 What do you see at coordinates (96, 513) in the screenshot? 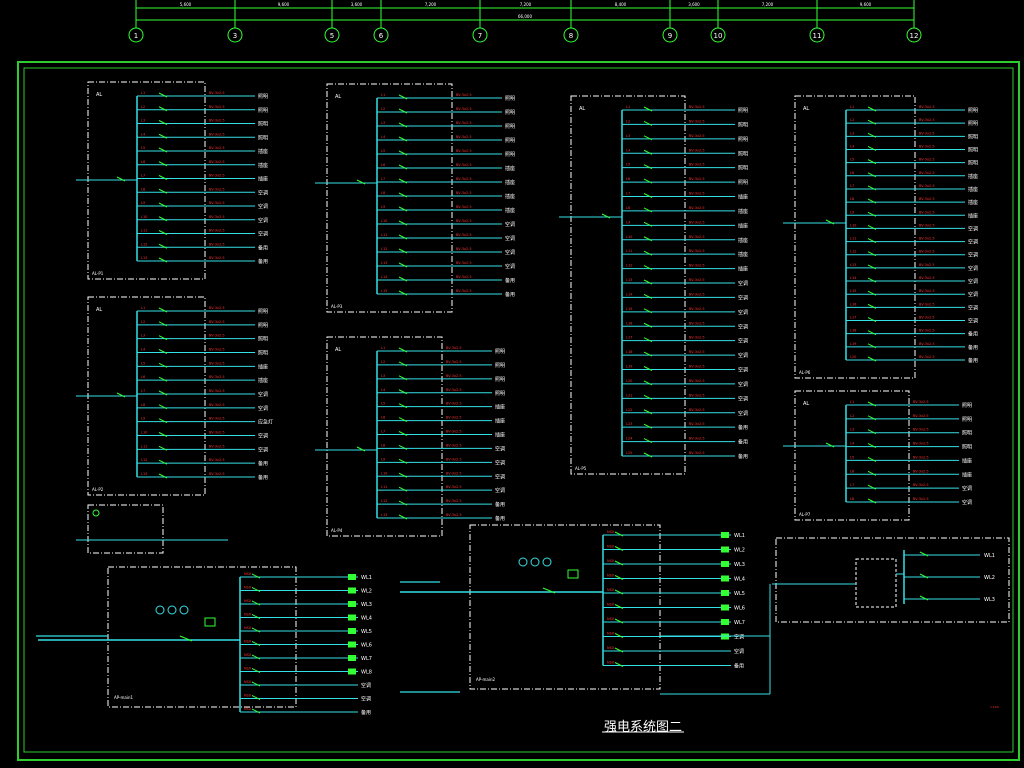
I see `meter-symbol` at bounding box center [96, 513].